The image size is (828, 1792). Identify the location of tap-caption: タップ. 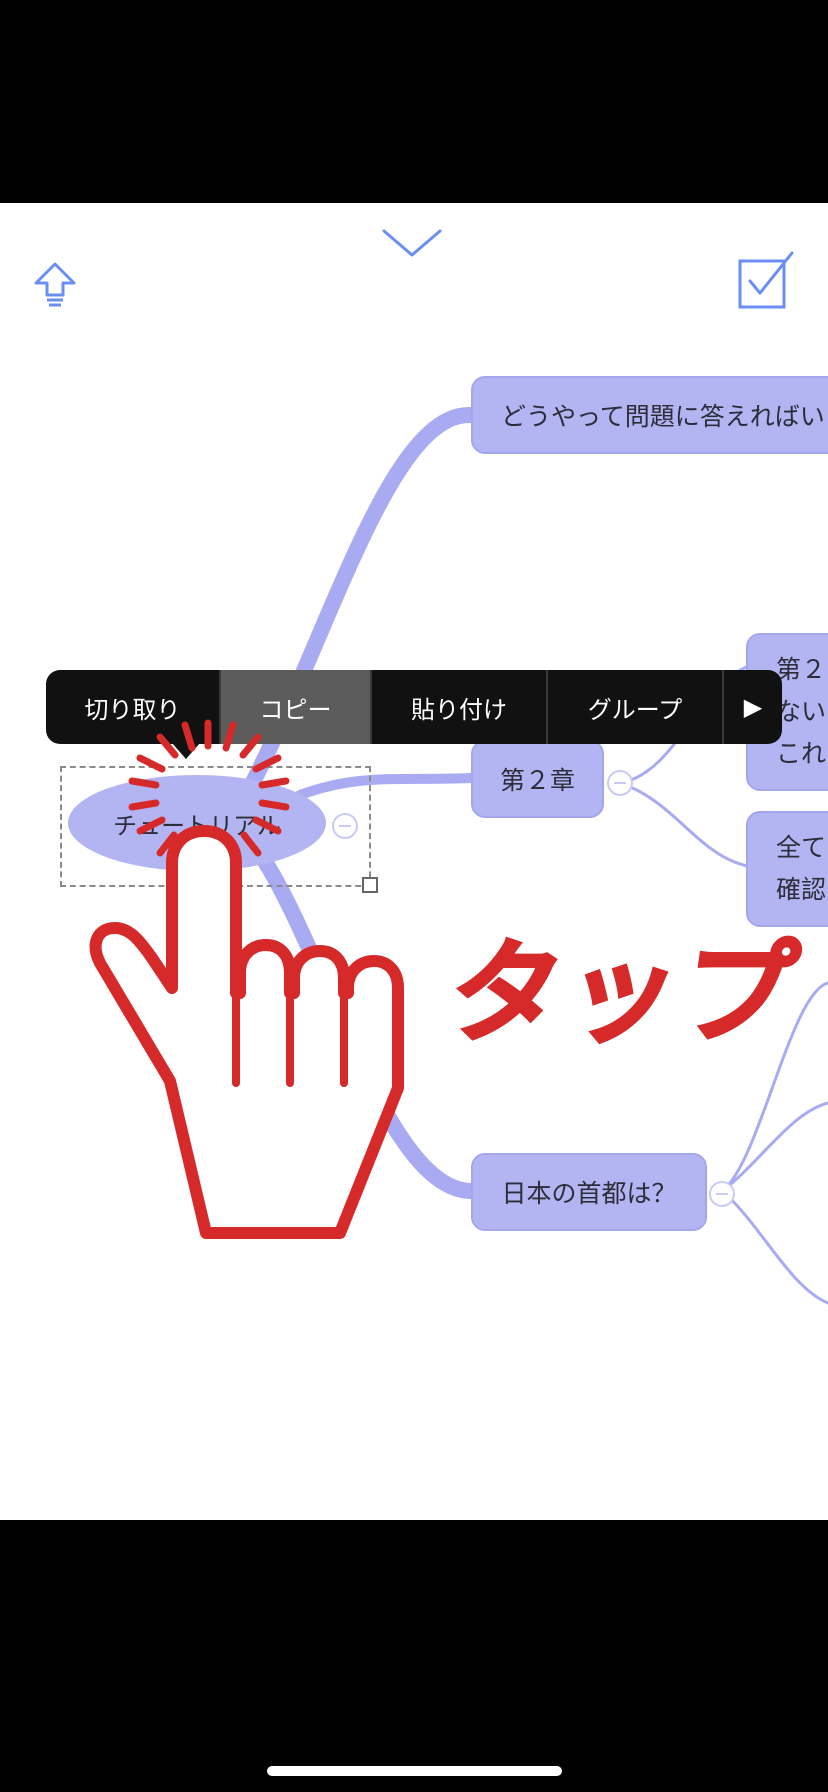
(624, 994).